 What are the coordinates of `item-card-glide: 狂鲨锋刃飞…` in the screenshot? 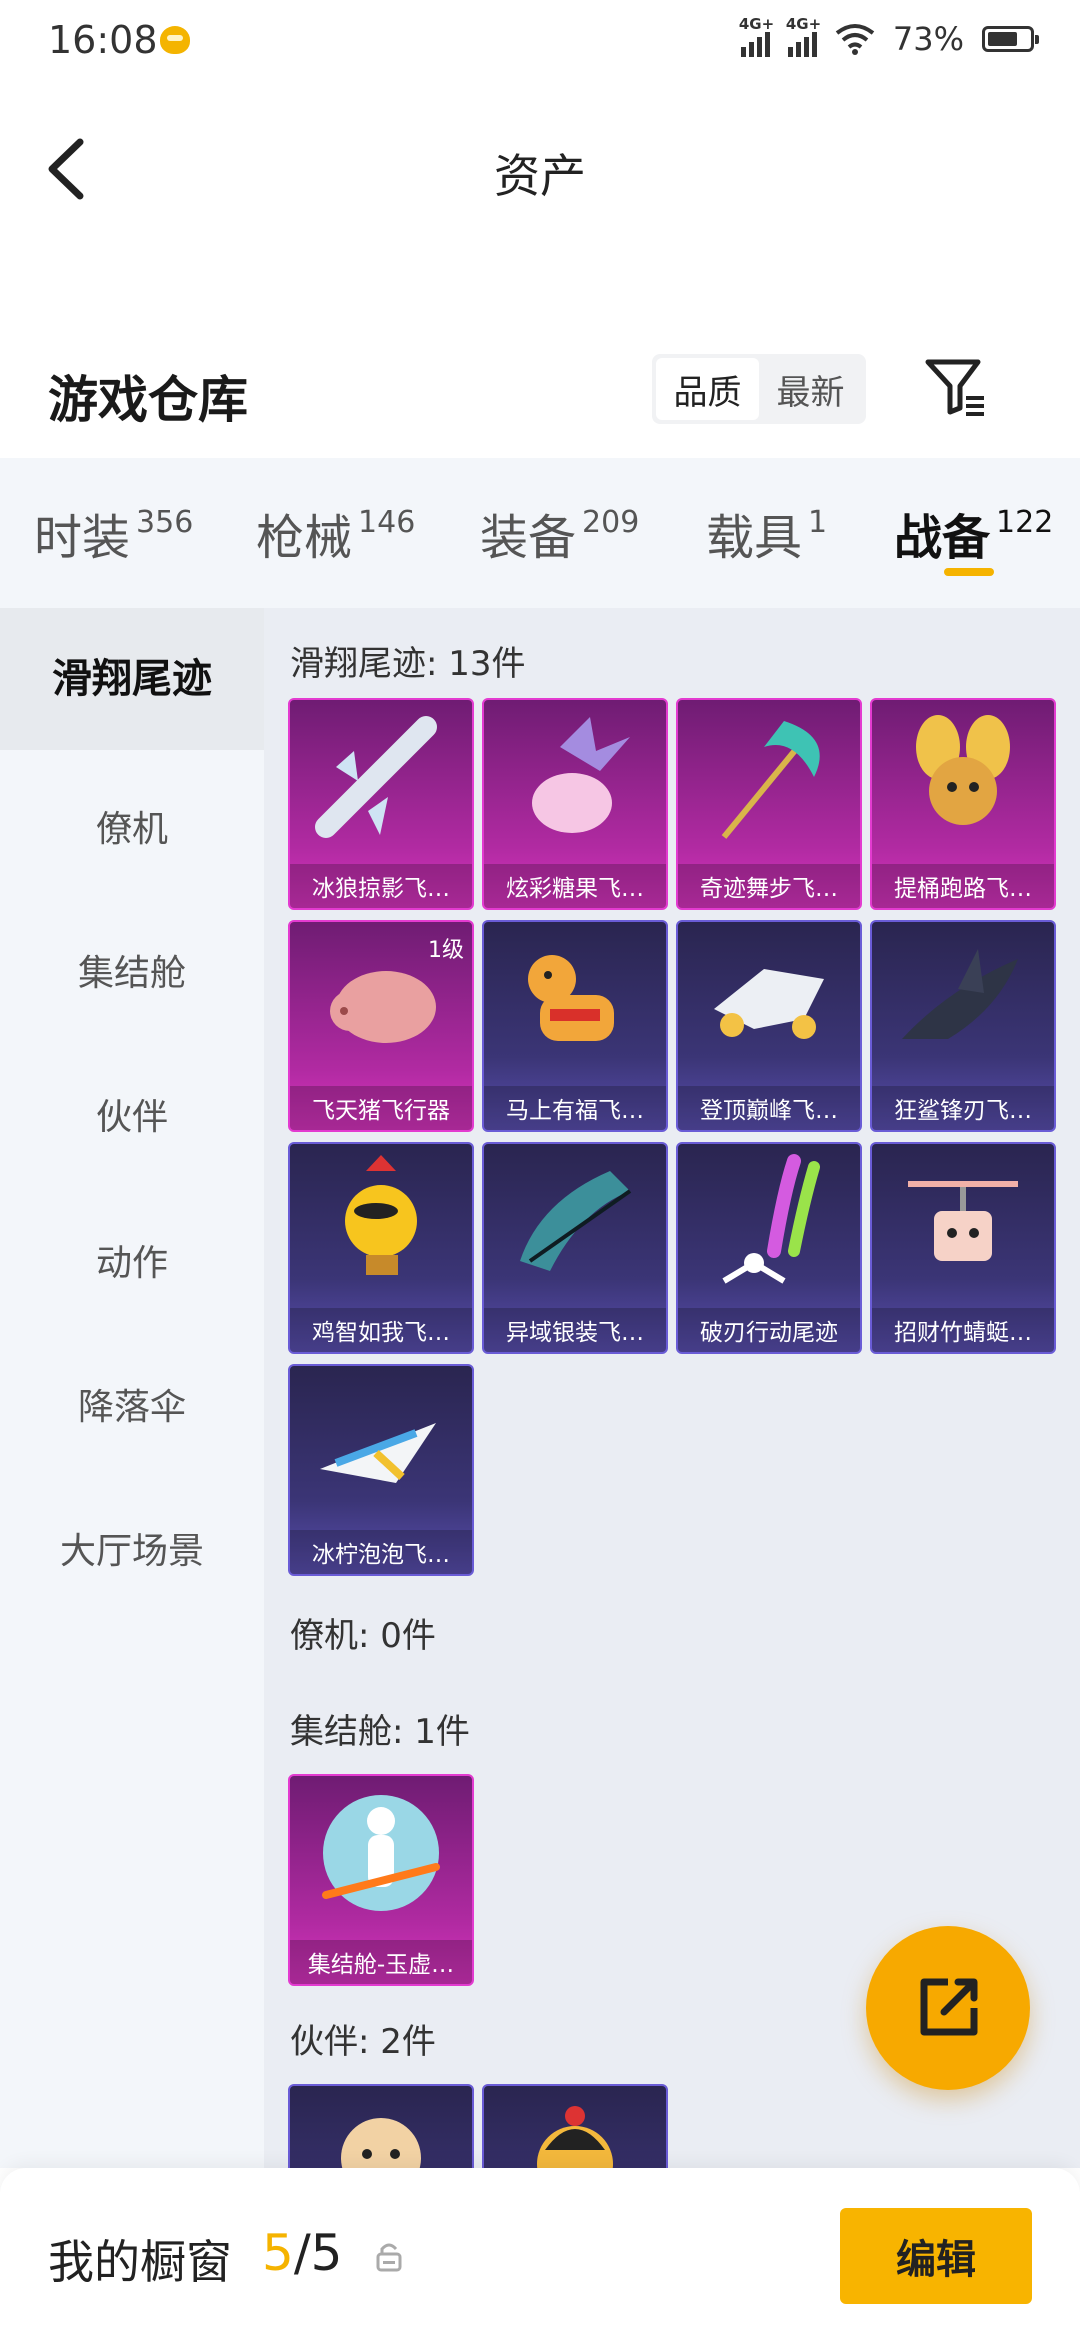 It's located at (963, 1026).